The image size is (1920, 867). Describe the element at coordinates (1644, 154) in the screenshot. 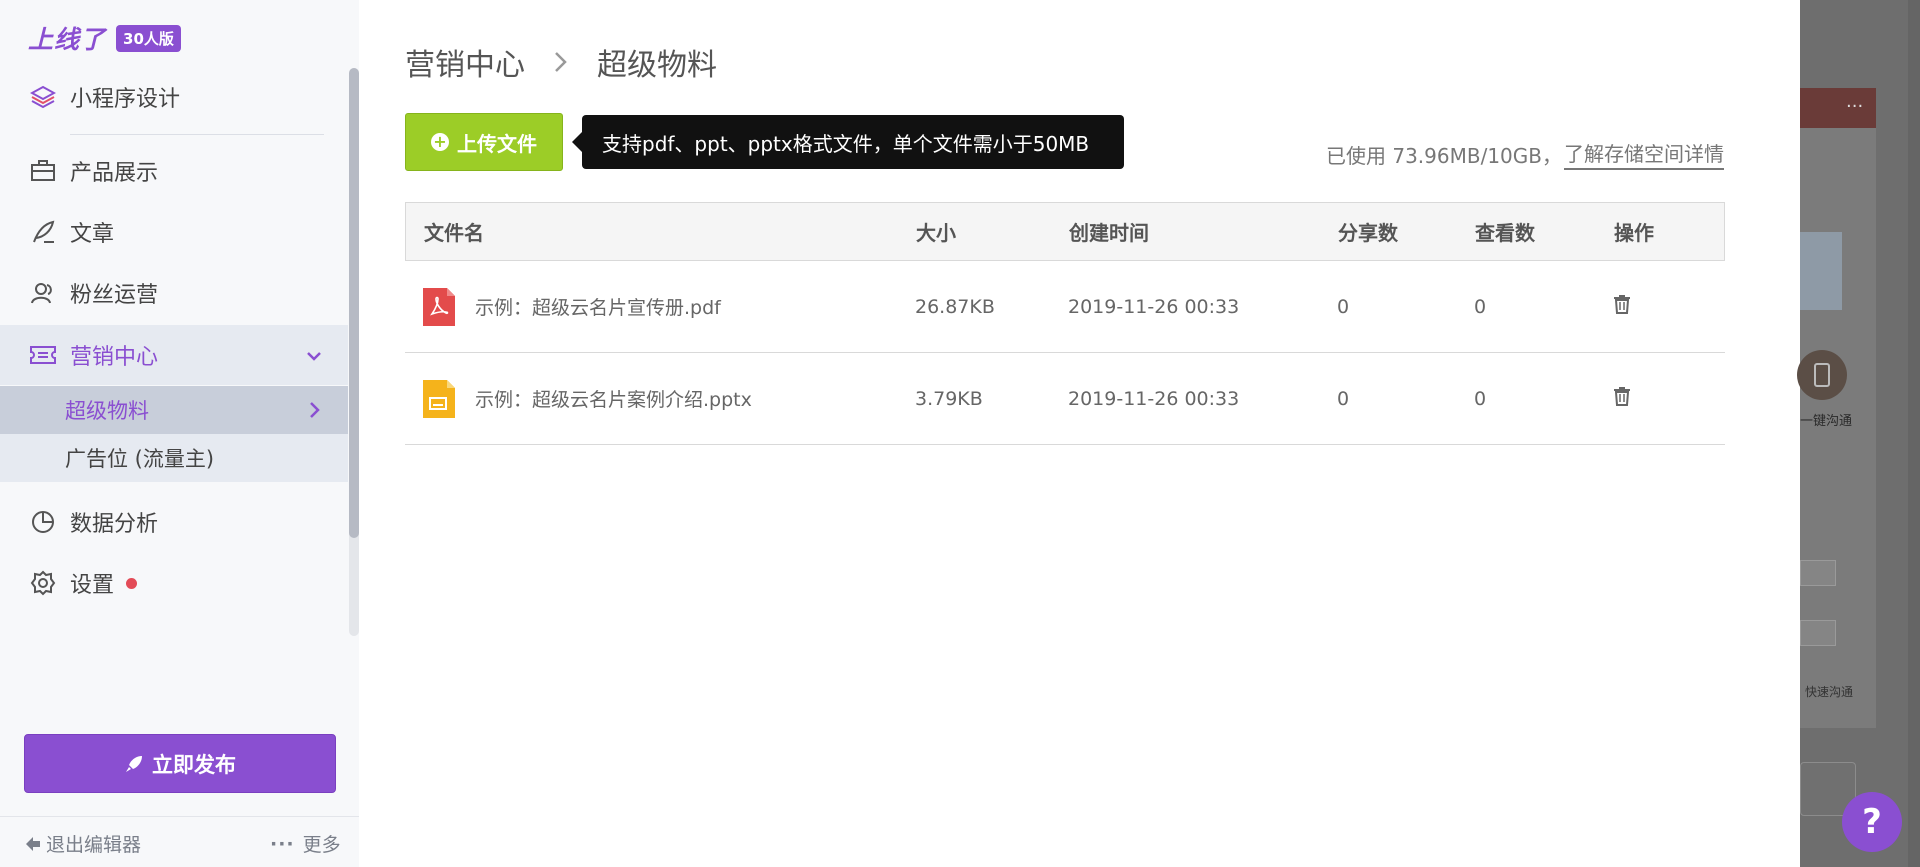

I see `storage-details-link: 了解存储空间详情` at that location.